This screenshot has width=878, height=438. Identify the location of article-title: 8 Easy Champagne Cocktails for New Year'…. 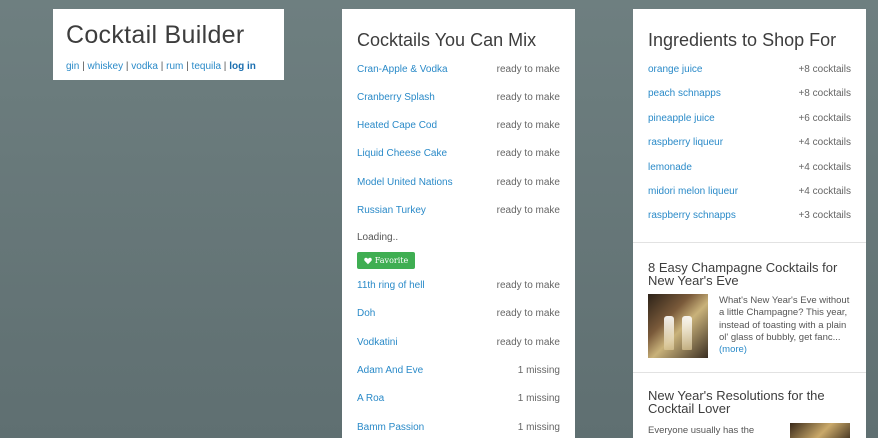
(750, 274).